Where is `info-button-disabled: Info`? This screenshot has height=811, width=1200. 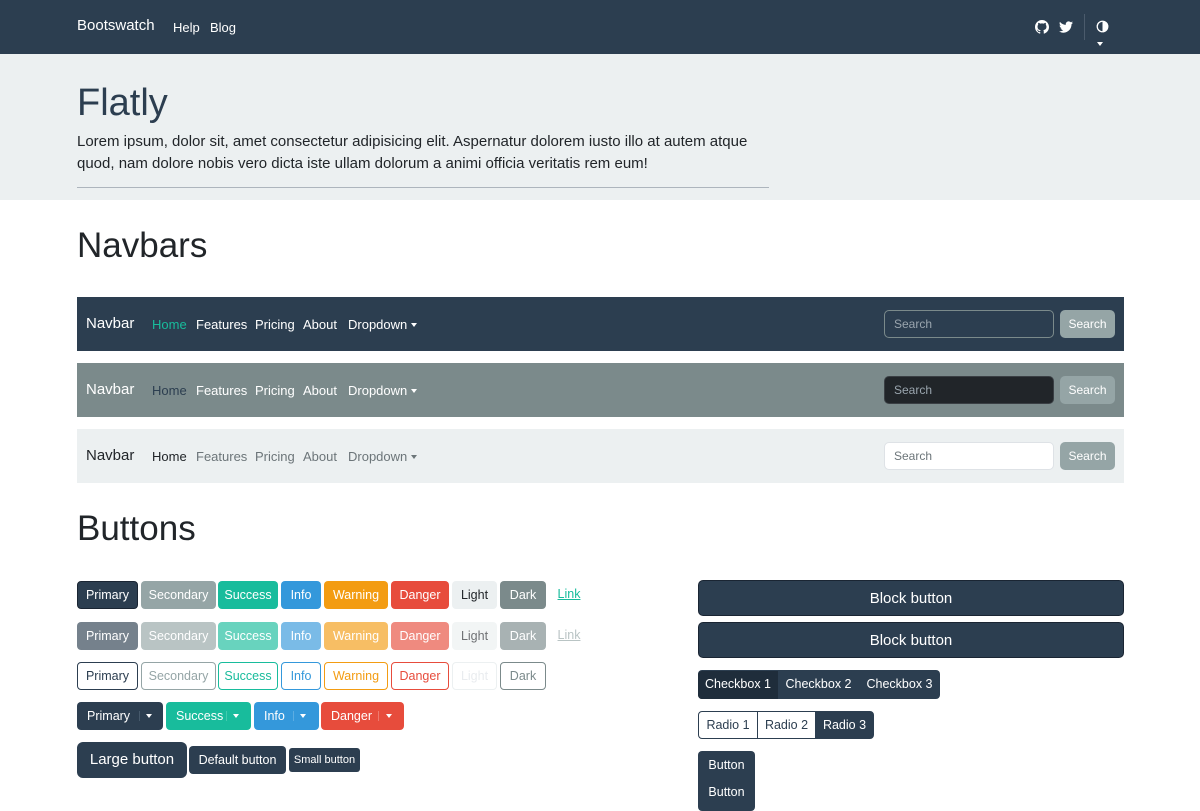 info-button-disabled: Info is located at coordinates (301, 636).